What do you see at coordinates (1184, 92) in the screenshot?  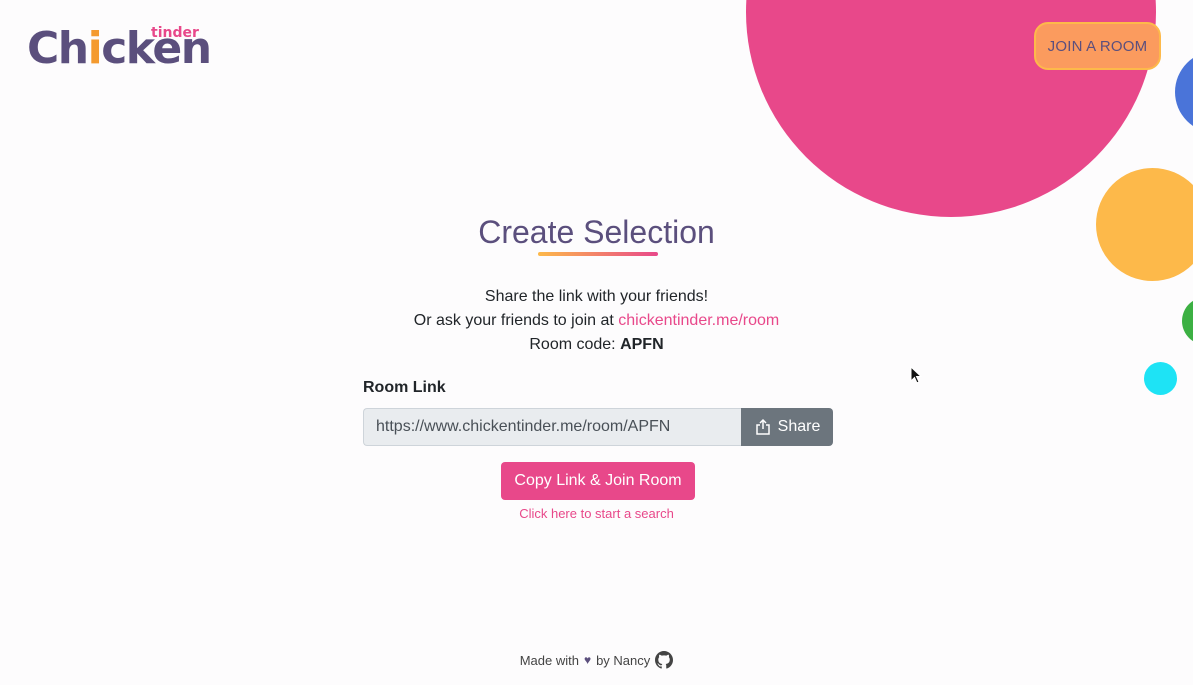 I see `decor-circle-blue` at bounding box center [1184, 92].